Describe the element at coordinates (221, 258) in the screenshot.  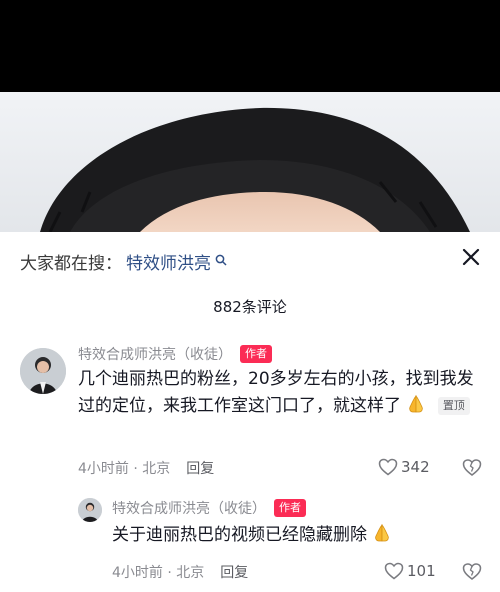
I see `search-icon` at that location.